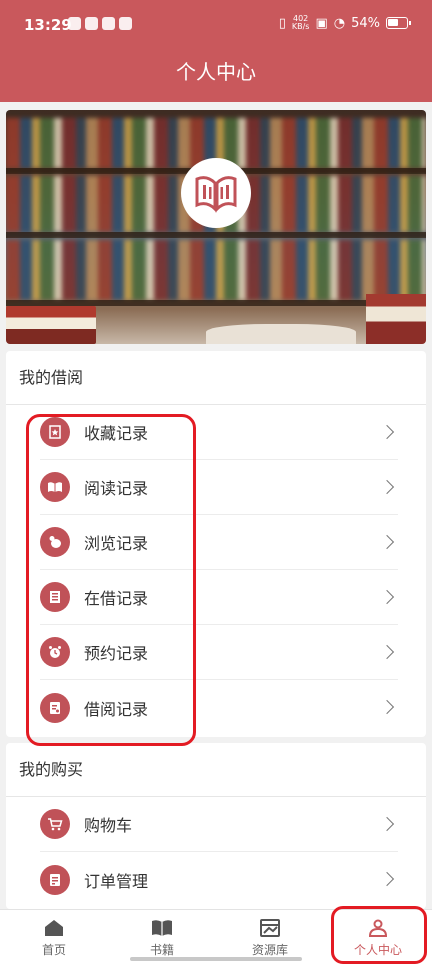 The height and width of the screenshot is (964, 432). Describe the element at coordinates (54, 937) in the screenshot. I see `tab-home: 首页` at that location.